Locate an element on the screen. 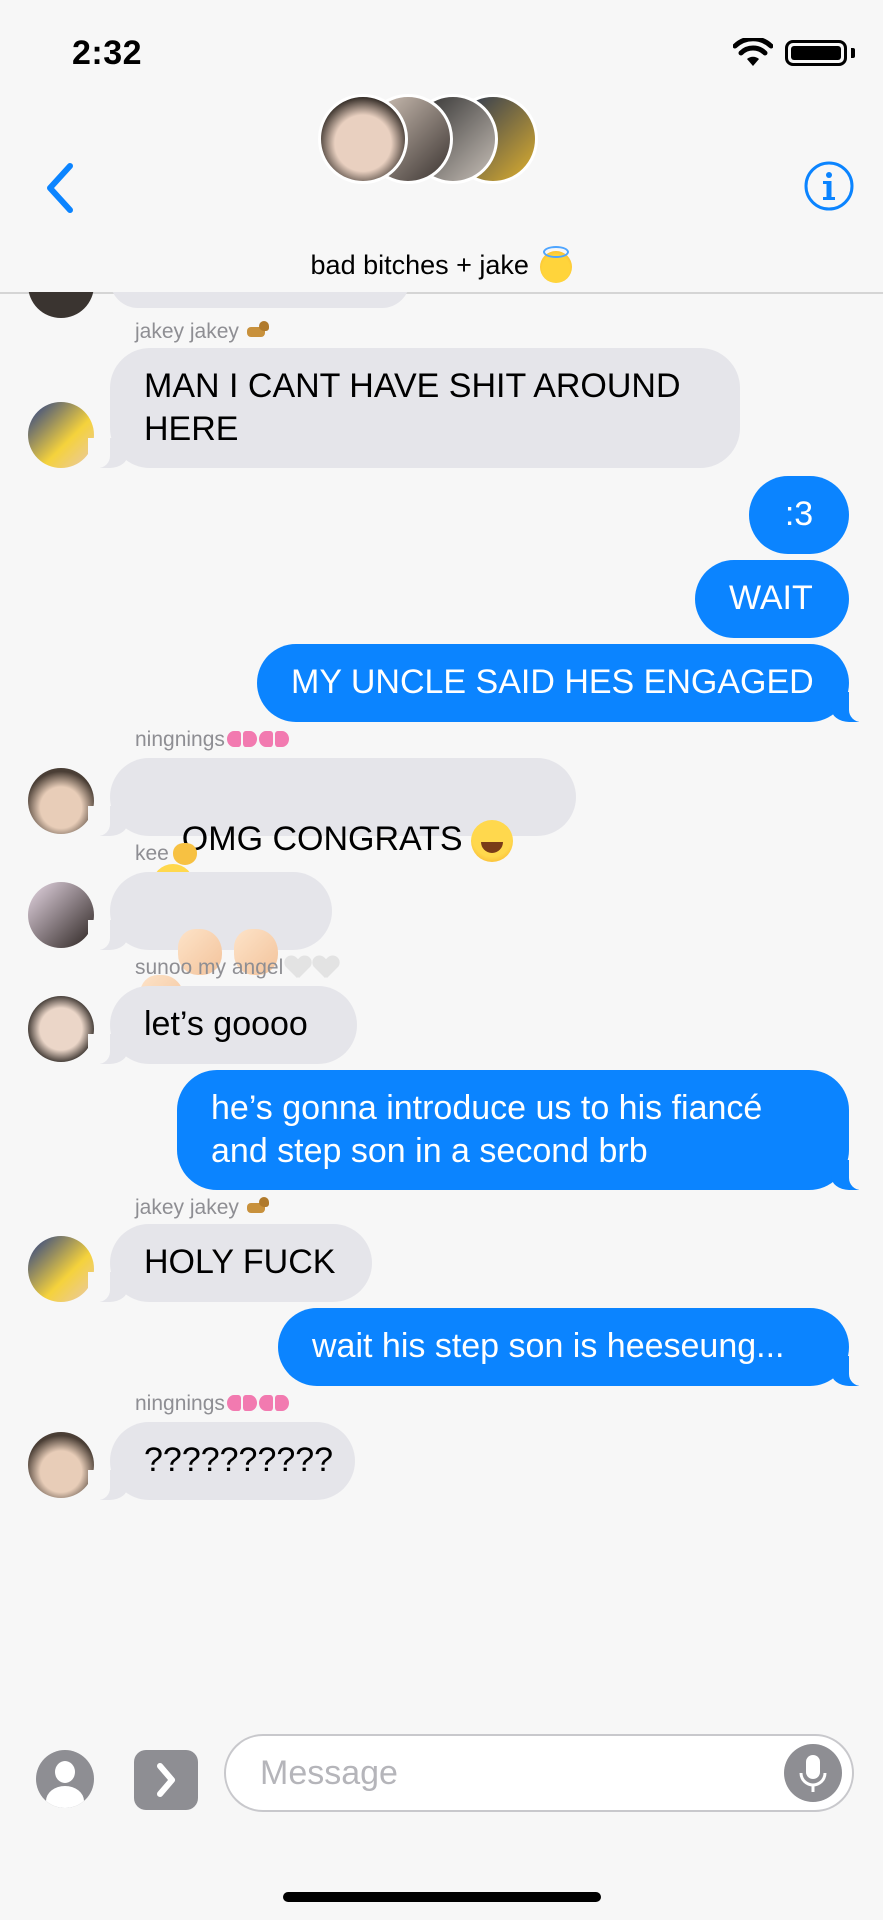 The height and width of the screenshot is (1920, 883). avatar is located at coordinates (61, 305).